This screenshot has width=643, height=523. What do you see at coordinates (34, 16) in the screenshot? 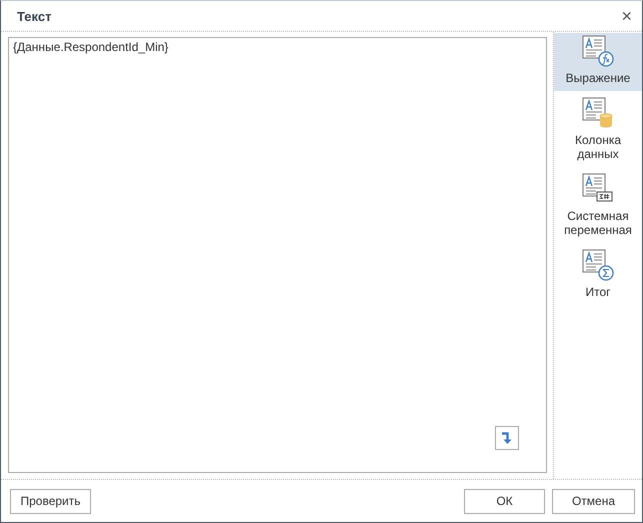
I see `window-title: Текст` at bounding box center [34, 16].